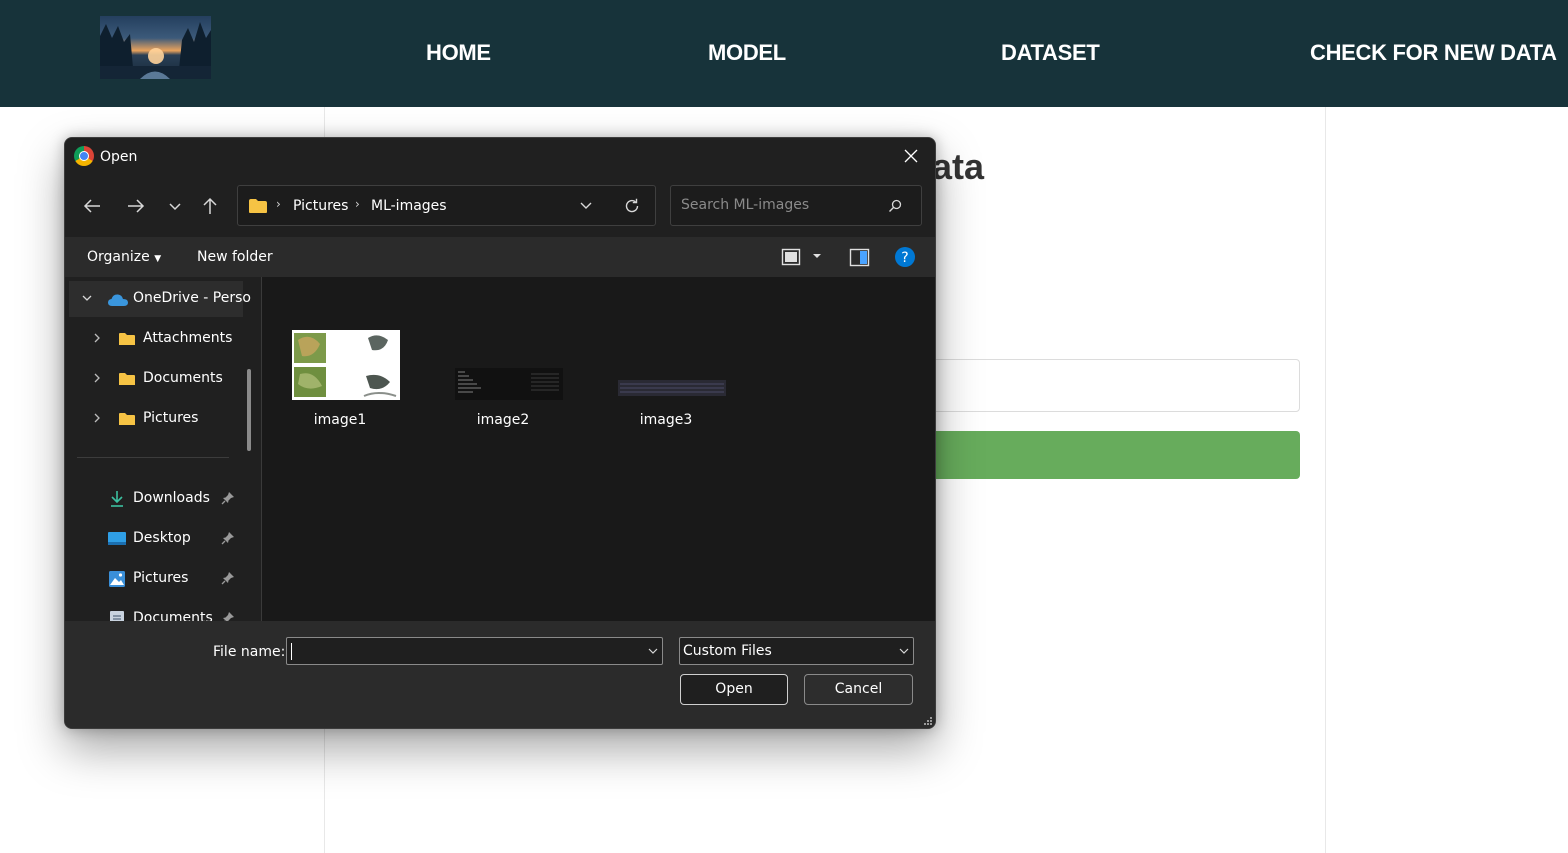 The image size is (1568, 853). I want to click on arrow-up-icon, so click(210, 205).